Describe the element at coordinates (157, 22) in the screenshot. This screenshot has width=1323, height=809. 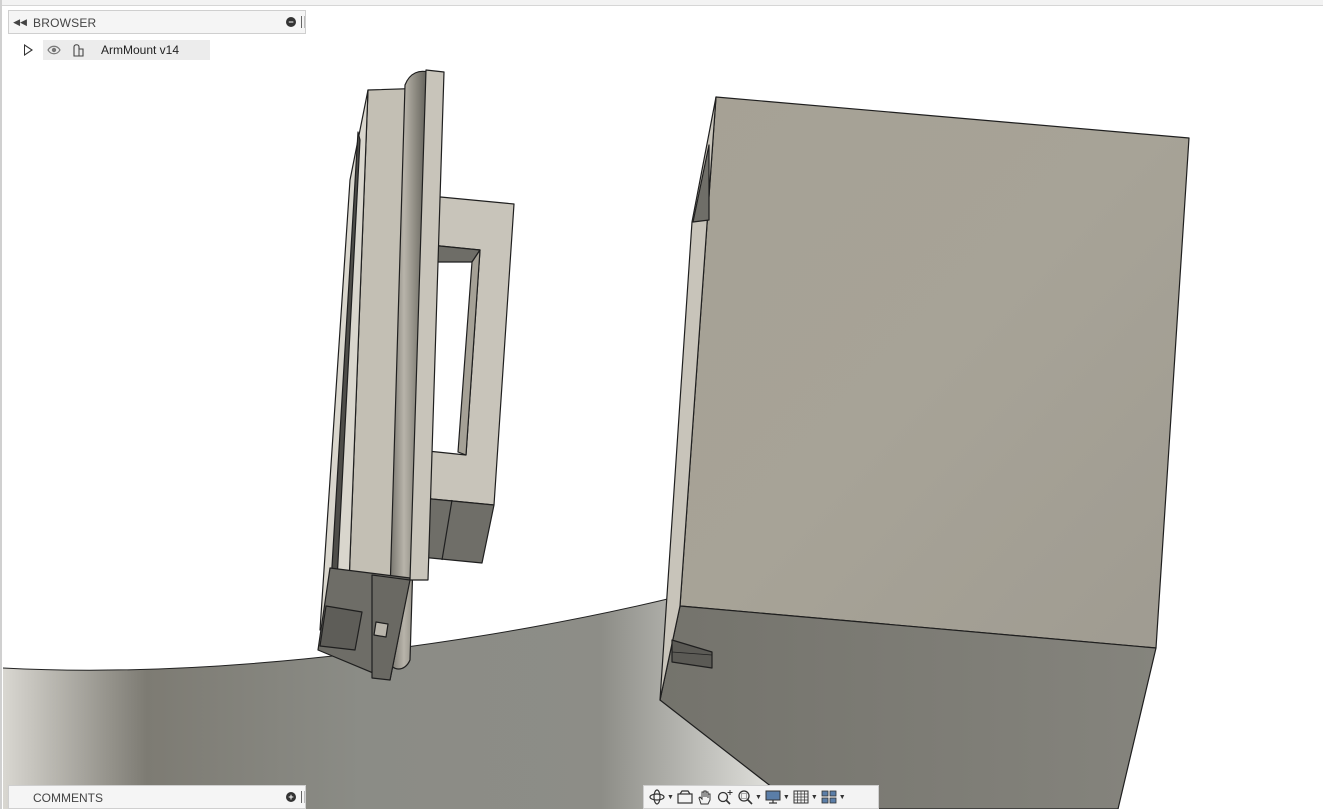
I see `browser-panel-header: ◀◀ BROWSER −` at that location.